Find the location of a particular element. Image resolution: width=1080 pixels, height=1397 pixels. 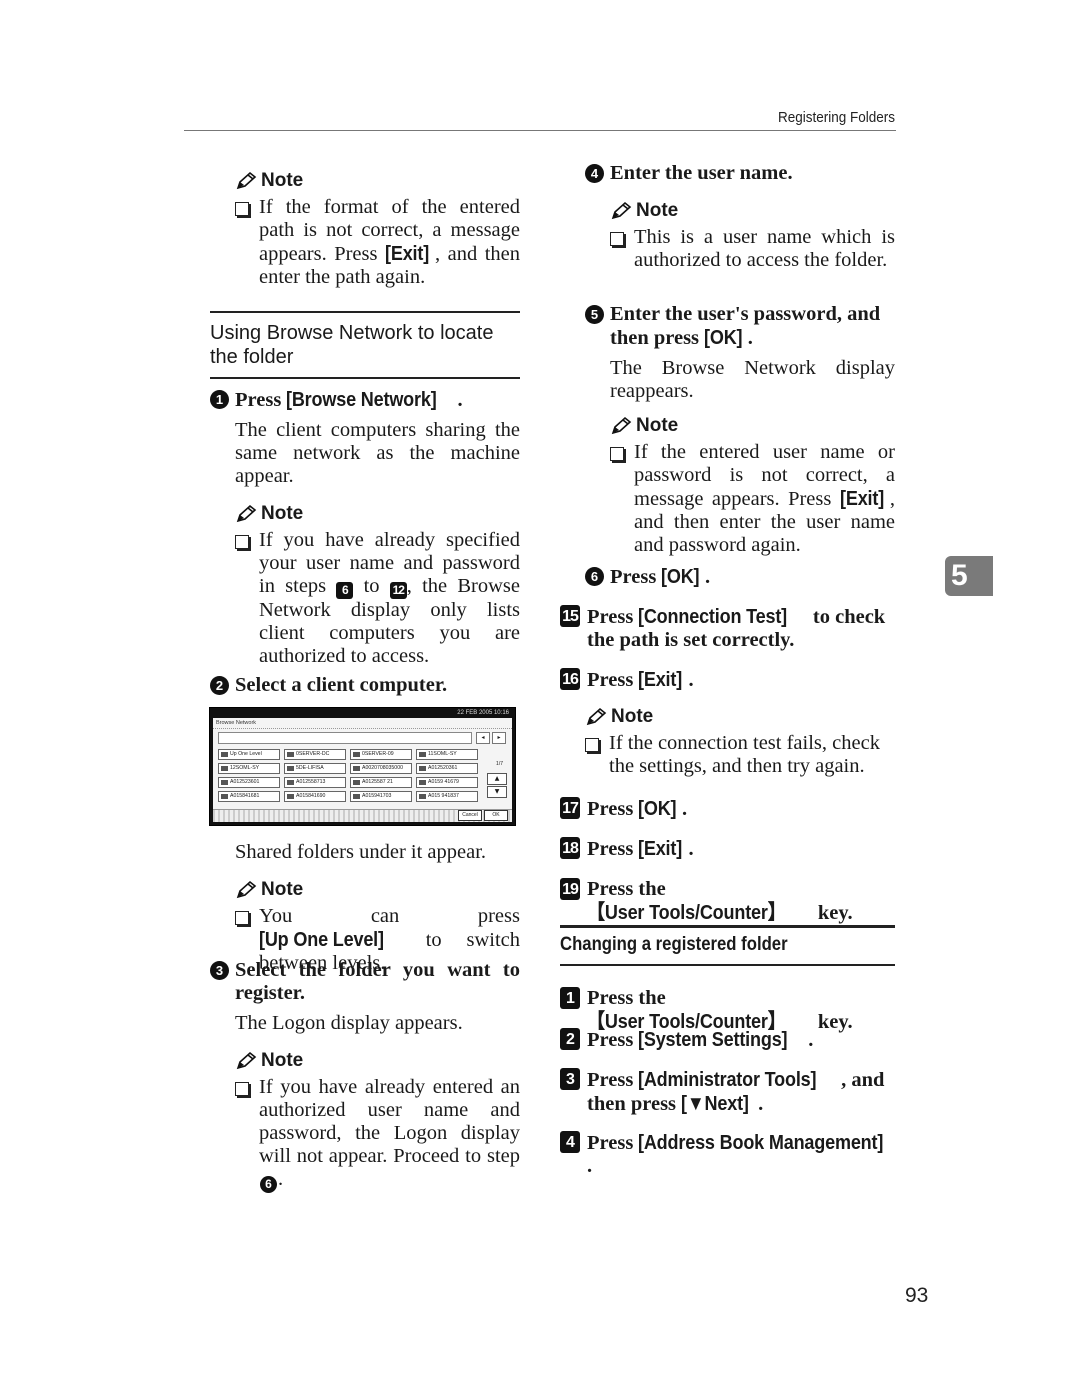

computer-item: A012520361 is located at coordinates (447, 768).